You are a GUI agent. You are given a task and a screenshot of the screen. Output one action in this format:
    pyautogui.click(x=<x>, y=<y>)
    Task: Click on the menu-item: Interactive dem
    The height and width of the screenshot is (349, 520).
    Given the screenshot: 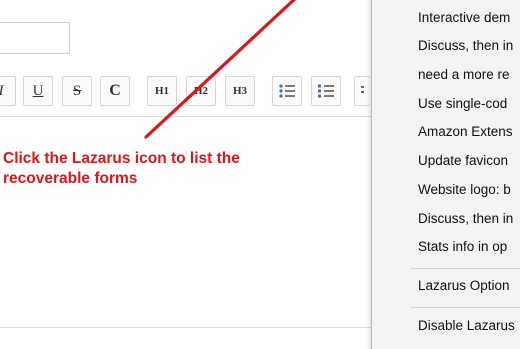 What is the action you would take?
    pyautogui.click(x=464, y=18)
    